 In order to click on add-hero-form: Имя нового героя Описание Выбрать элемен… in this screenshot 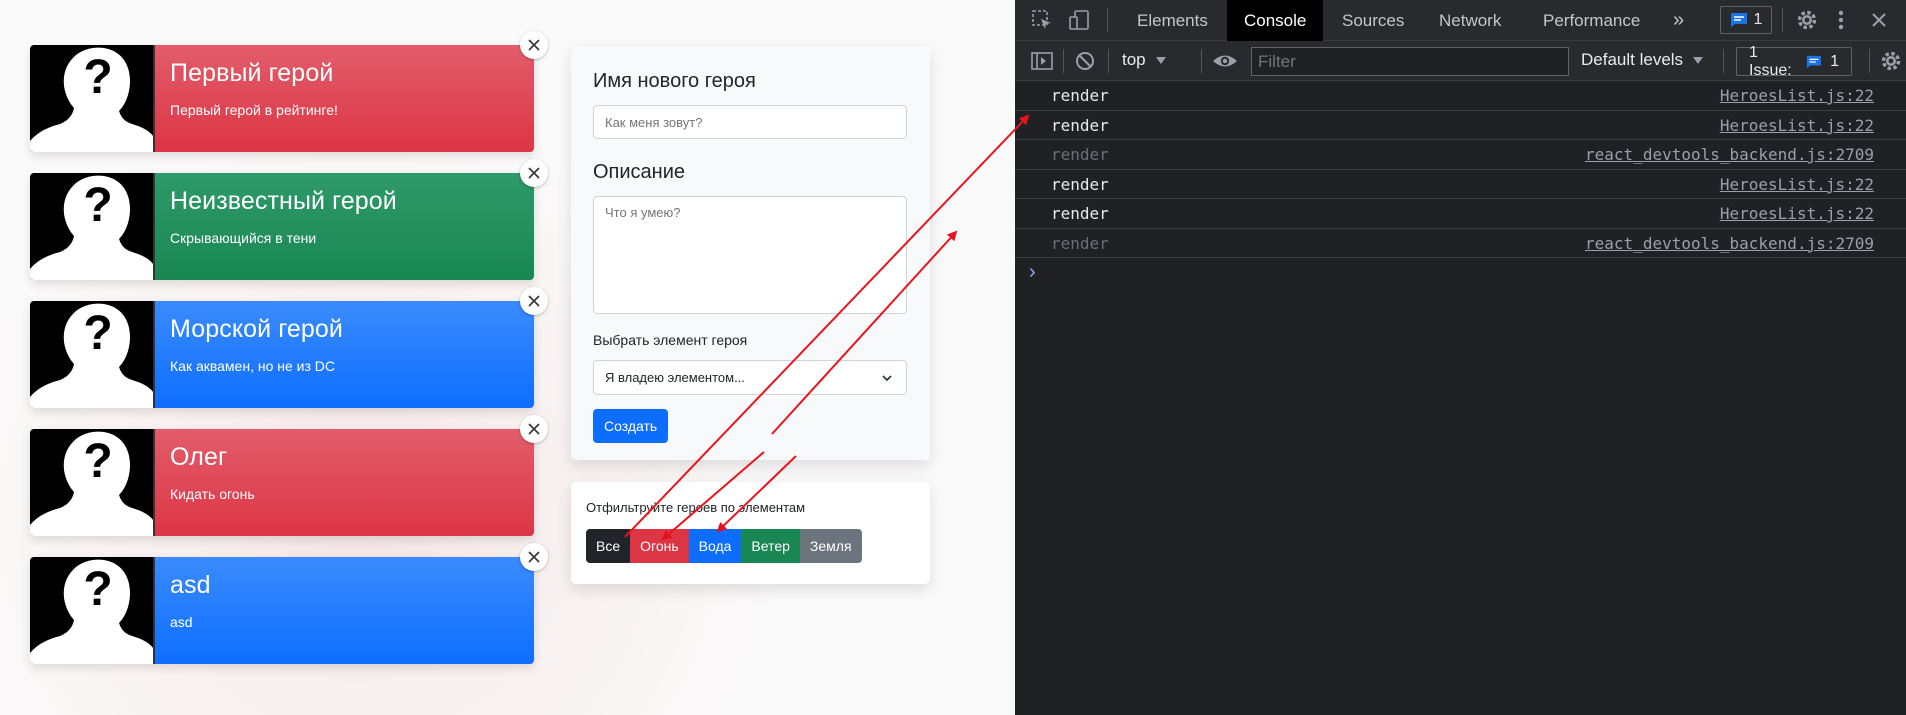, I will do `click(750, 253)`.